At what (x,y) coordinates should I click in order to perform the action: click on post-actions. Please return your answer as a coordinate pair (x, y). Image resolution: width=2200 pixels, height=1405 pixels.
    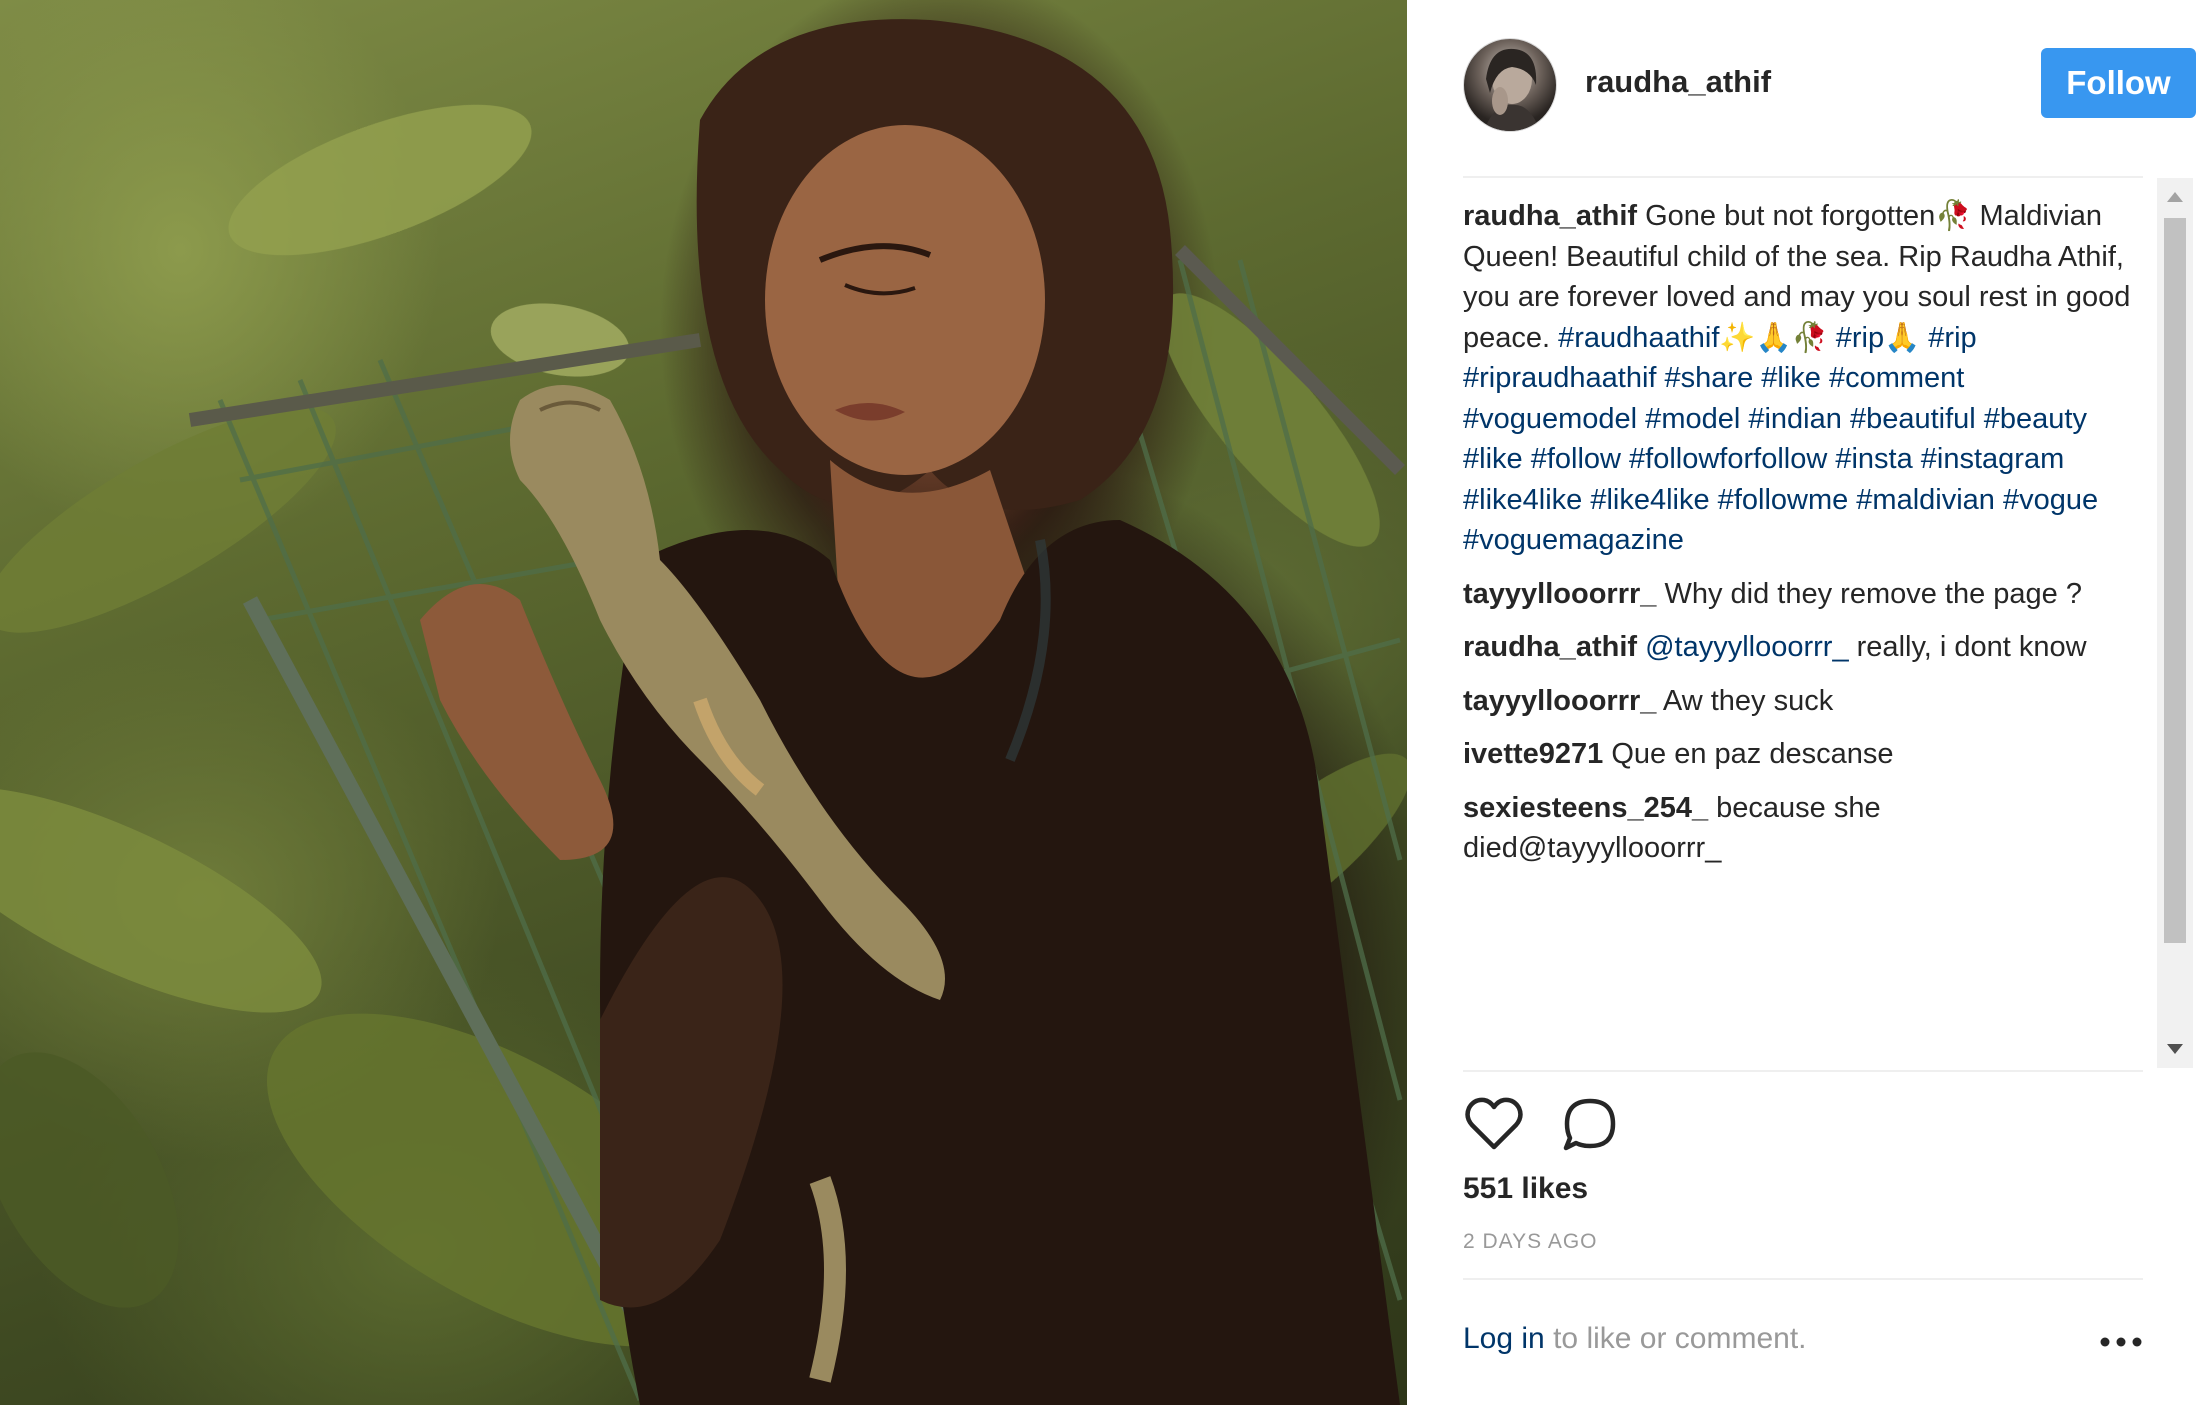
    Looking at the image, I should click on (1563, 1125).